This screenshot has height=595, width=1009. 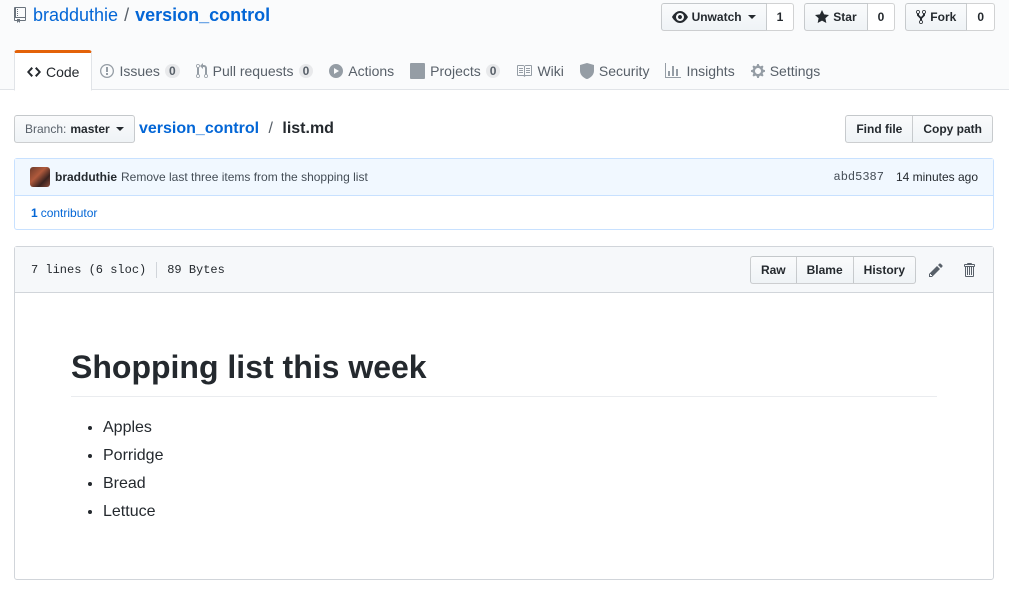 I want to click on contributors-label: contributor, so click(x=69, y=213).